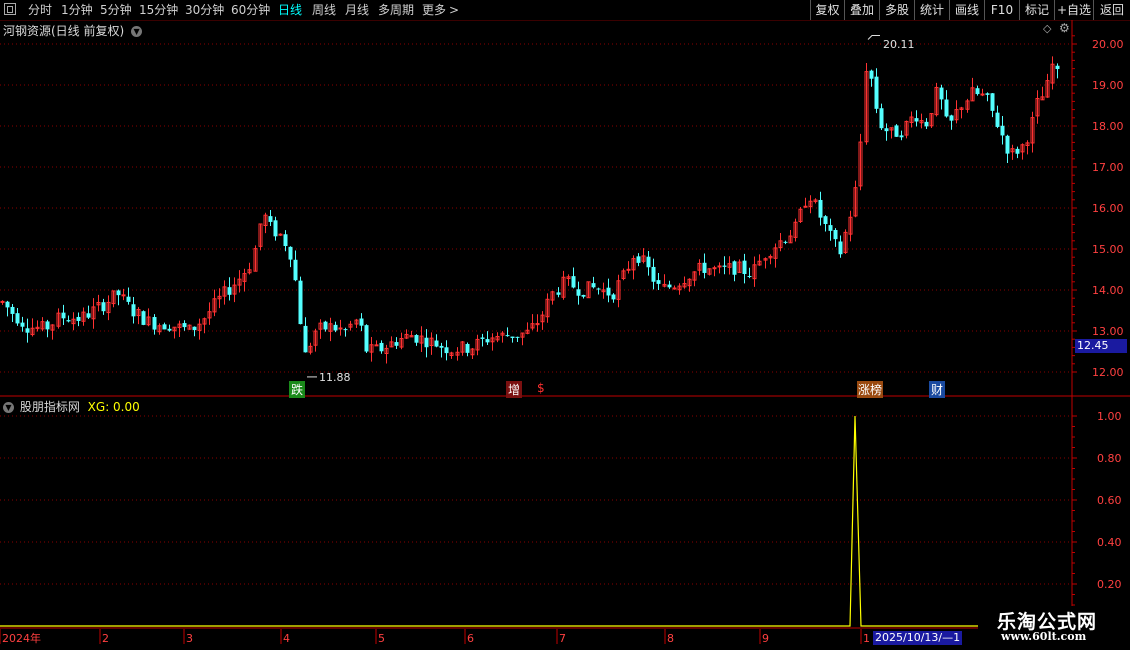 The width and height of the screenshot is (1130, 650). Describe the element at coordinates (105, 638) in the screenshot. I see `time-tick-label: 2` at that location.